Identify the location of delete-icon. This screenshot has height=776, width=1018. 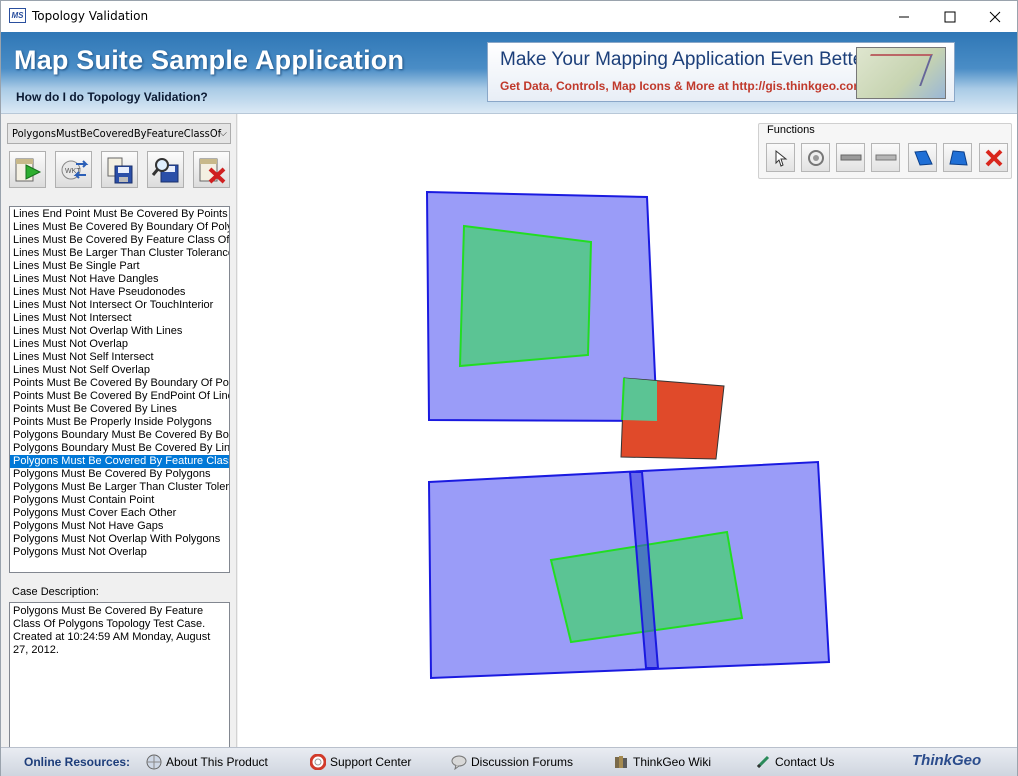
(993, 157).